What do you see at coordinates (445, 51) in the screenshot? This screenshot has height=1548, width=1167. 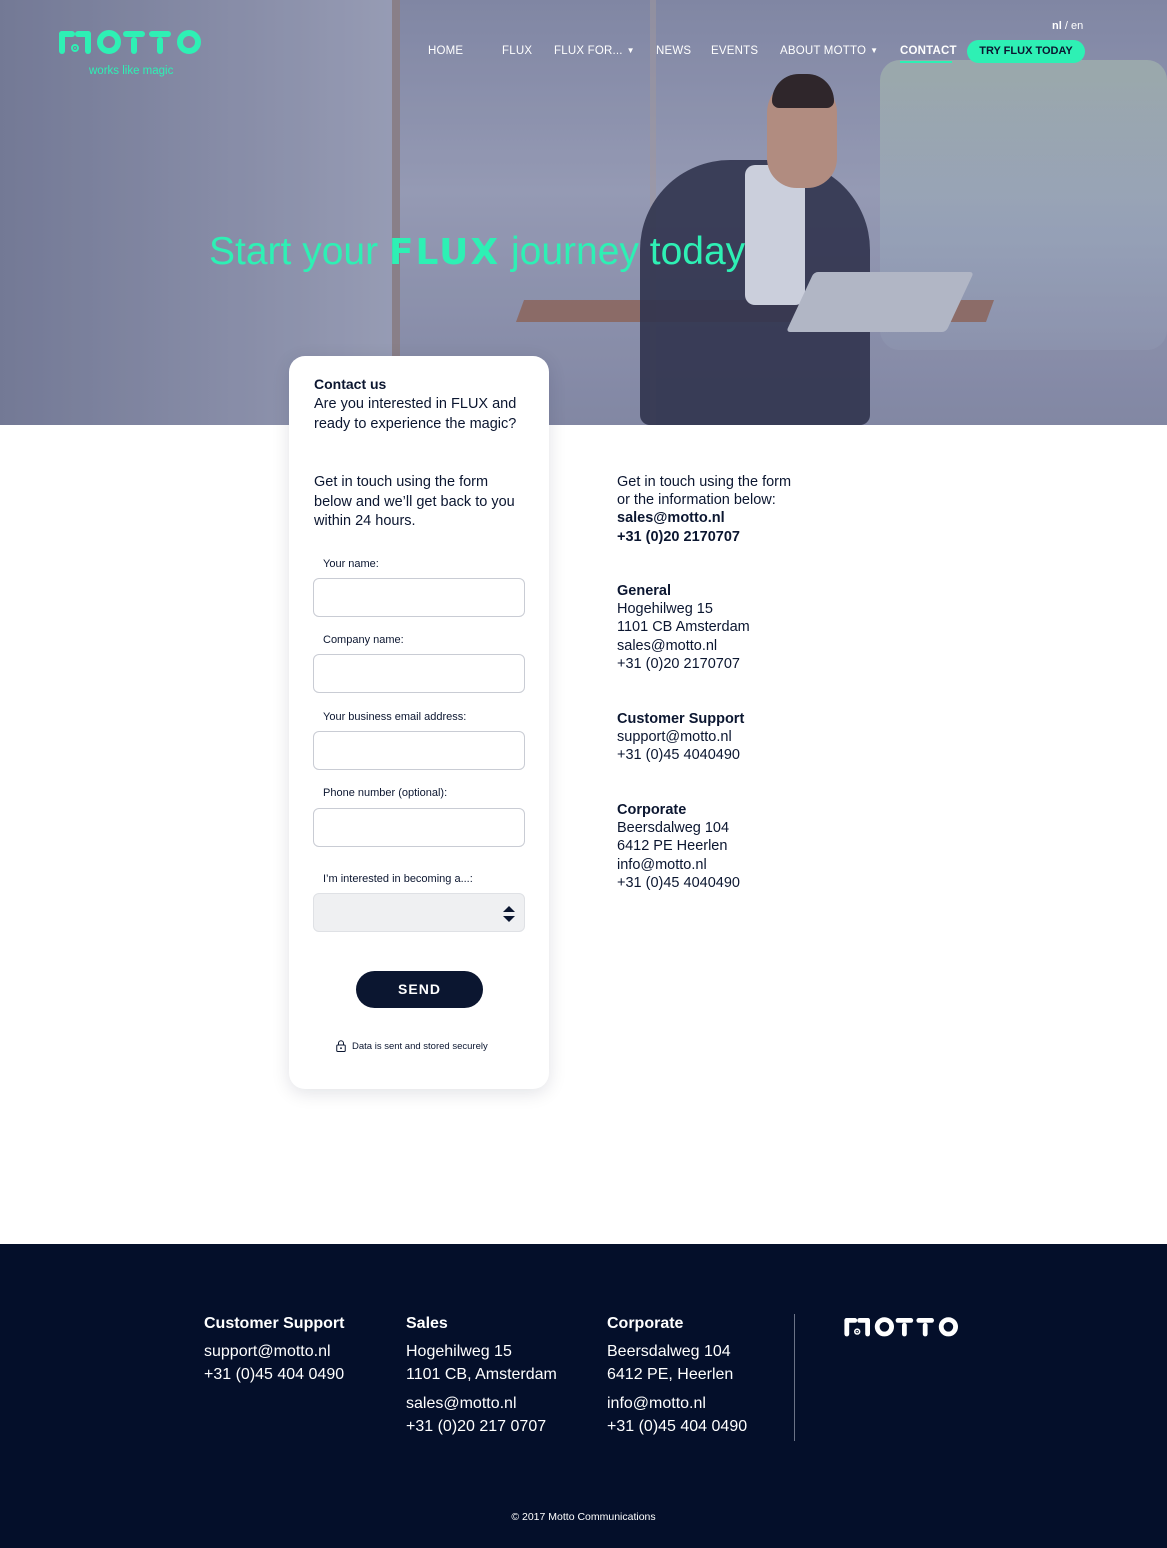 I see `nav-home: HOME` at bounding box center [445, 51].